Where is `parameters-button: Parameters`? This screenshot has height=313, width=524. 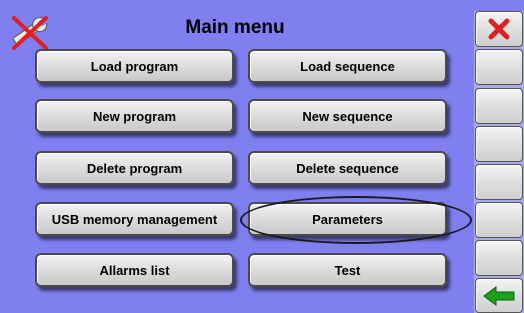
parameters-button: Parameters is located at coordinates (347, 219).